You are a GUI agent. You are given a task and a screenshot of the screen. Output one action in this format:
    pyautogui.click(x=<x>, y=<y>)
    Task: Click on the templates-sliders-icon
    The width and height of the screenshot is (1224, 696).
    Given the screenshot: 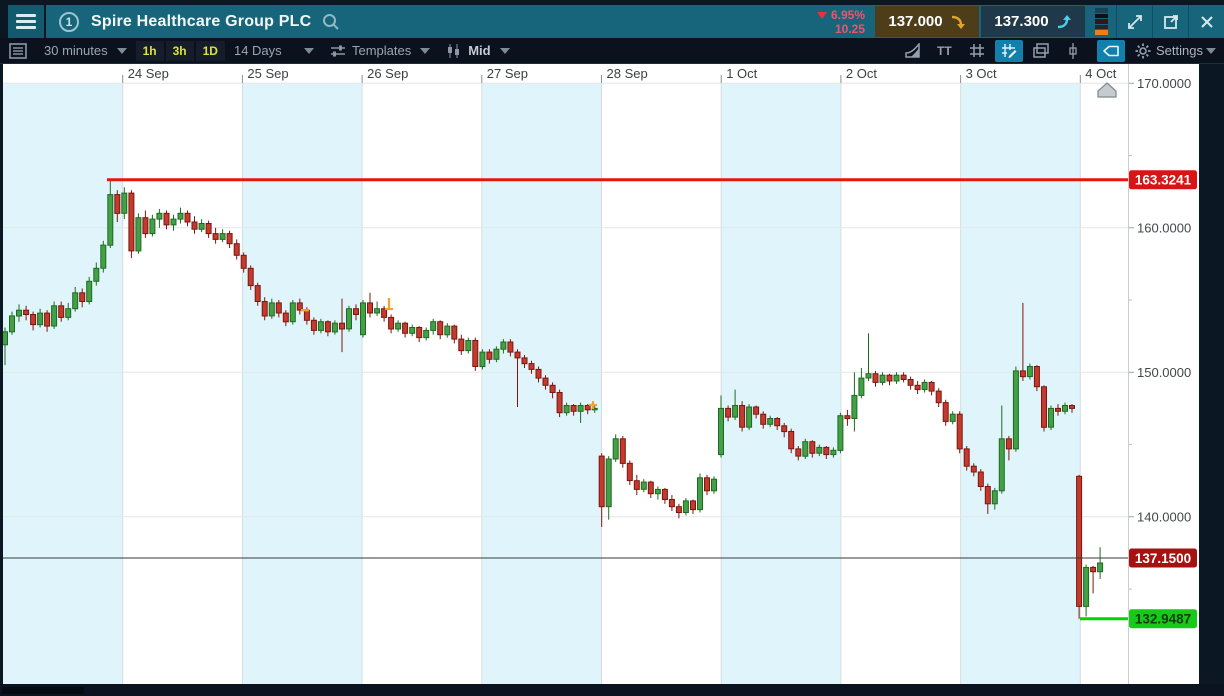 What is the action you would take?
    pyautogui.click(x=337, y=50)
    